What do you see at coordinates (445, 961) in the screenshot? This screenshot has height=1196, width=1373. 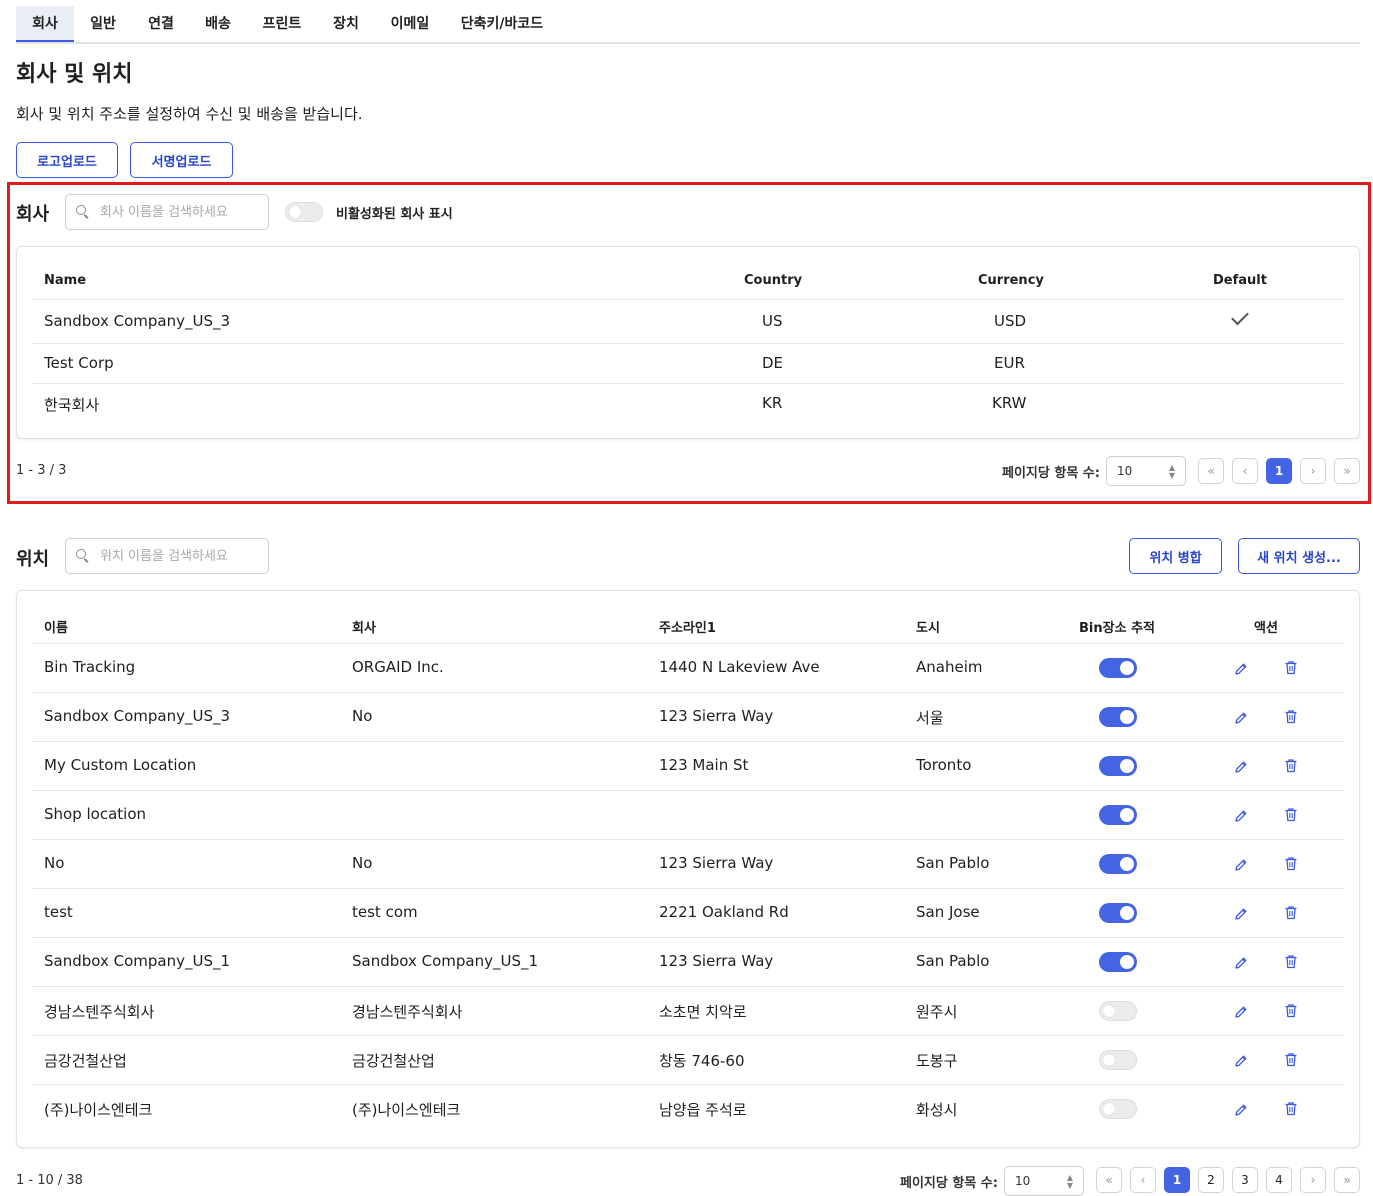 I see `location-company: Sandbox Company_US_1` at bounding box center [445, 961].